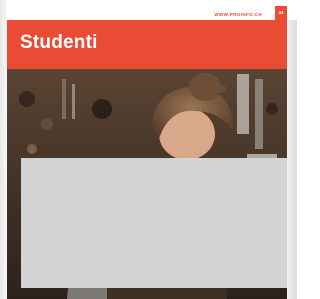 Image resolution: width=320 pixels, height=299 pixels. Describe the element at coordinates (292, 159) in the screenshot. I see `page-edge-right` at that location.